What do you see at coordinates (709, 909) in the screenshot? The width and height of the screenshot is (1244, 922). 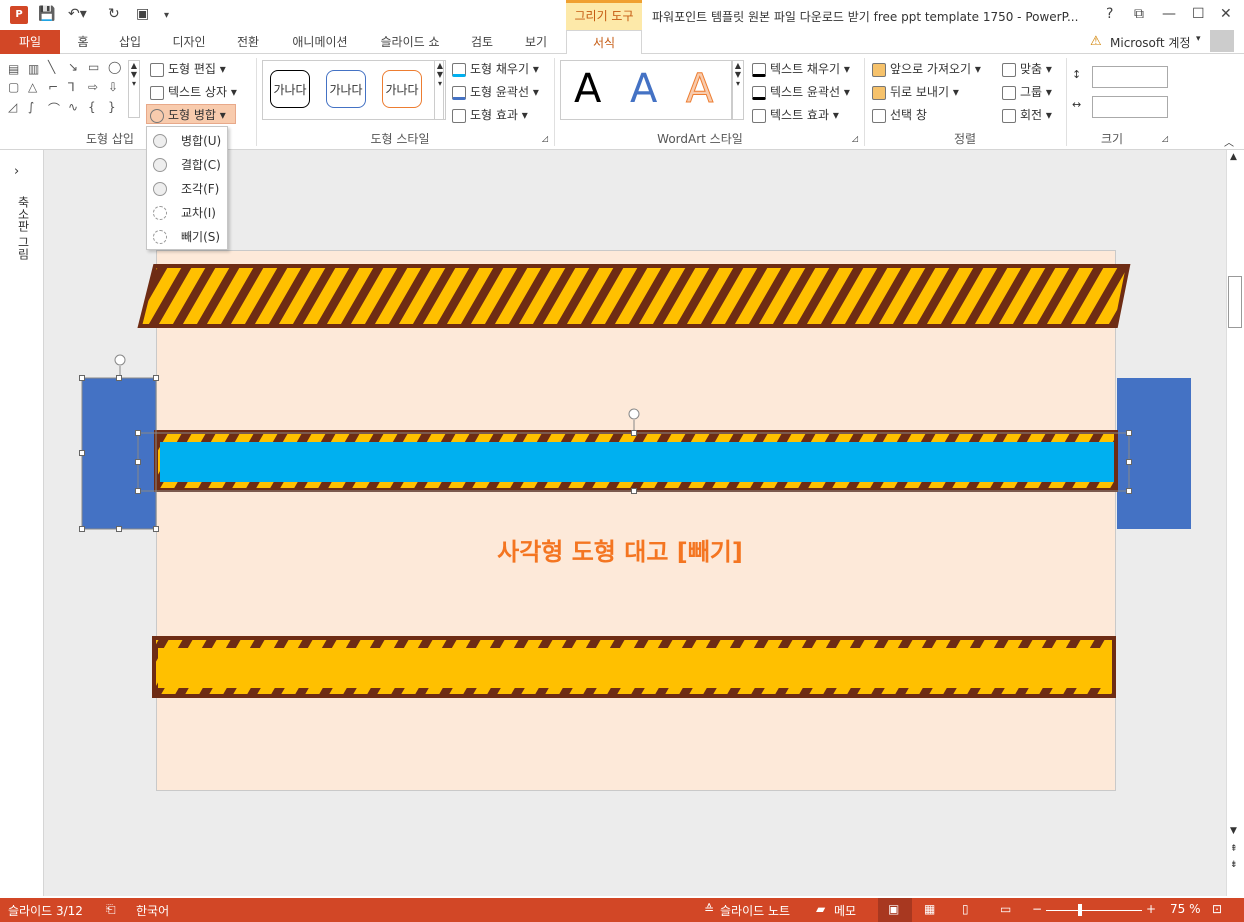 I see `notes-icon: ≙` at bounding box center [709, 909].